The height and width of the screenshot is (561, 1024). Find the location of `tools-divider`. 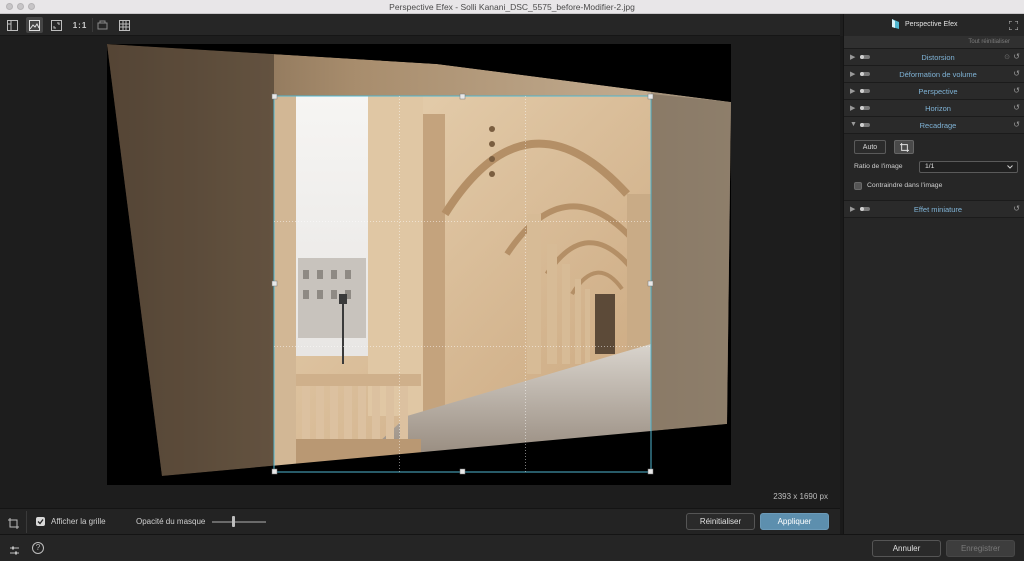

tools-divider is located at coordinates (26, 522).